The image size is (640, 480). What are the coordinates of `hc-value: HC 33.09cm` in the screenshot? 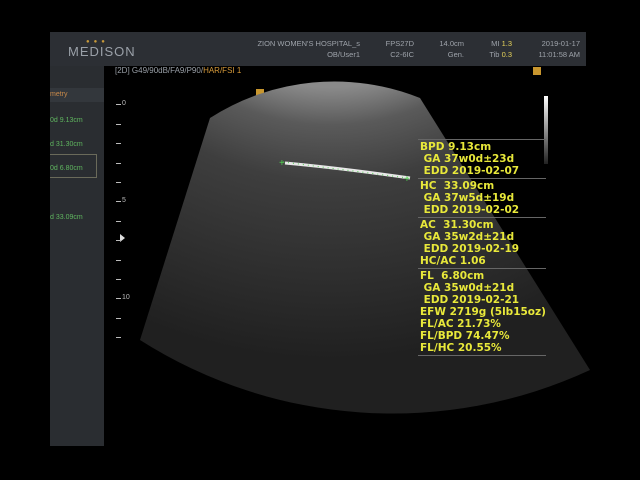 It's located at (457, 186).